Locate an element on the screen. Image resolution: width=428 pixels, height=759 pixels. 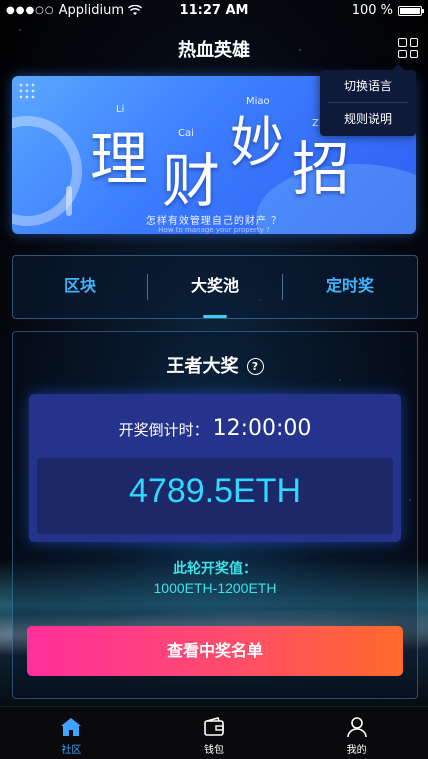
dots-decoration is located at coordinates (27, 91).